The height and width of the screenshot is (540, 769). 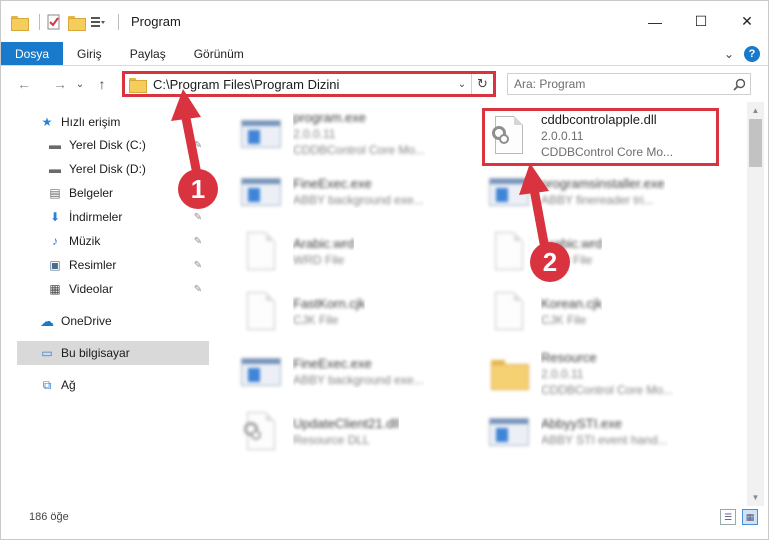 What do you see at coordinates (316, 320) in the screenshot?
I see `file-type: CJK File` at bounding box center [316, 320].